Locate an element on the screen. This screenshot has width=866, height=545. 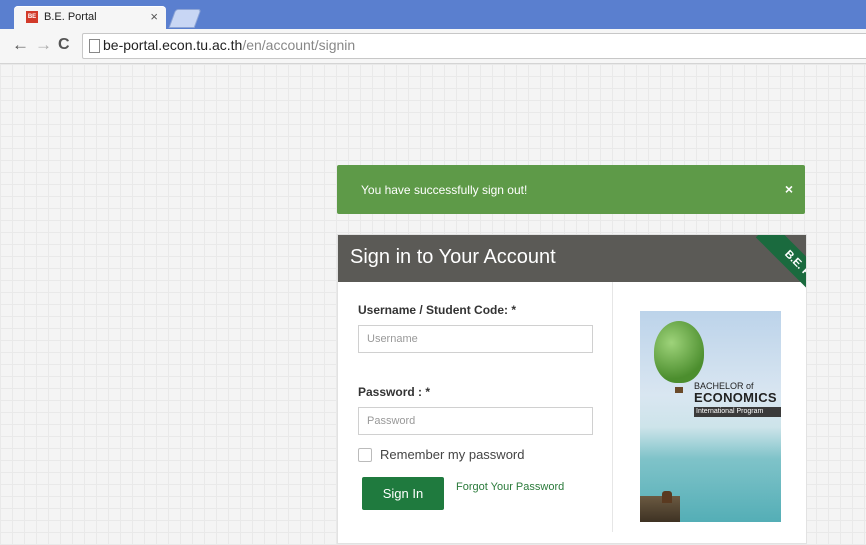
reload-icon: C is located at coordinates (64, 45).